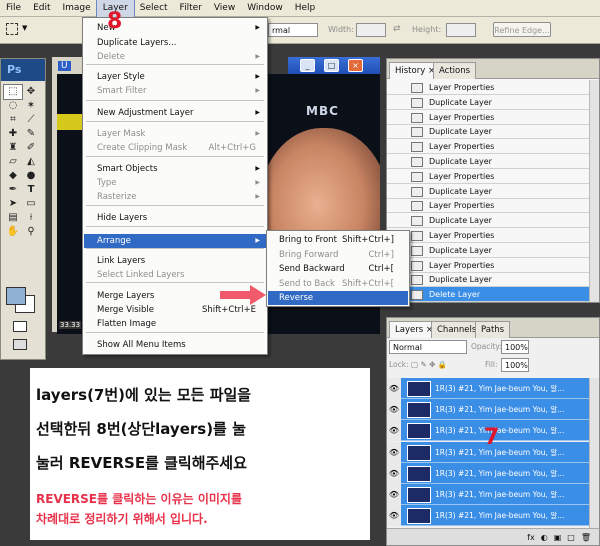 Image resolution: width=600 pixels, height=546 pixels. Describe the element at coordinates (175, 310) in the screenshot. I see `menu-item-merge-visible: Merge Visible Shift+Ctrl+E` at that location.